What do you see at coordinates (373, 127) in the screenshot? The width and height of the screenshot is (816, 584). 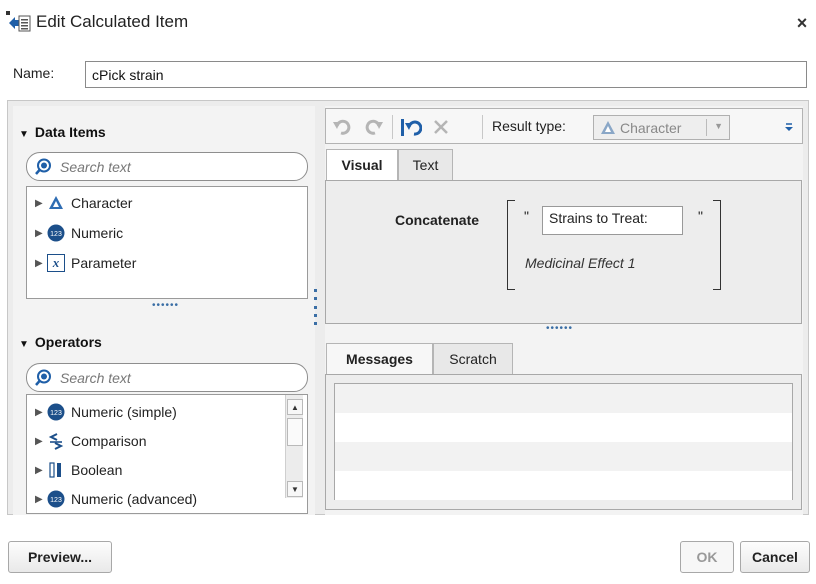 I see `redo-icon` at bounding box center [373, 127].